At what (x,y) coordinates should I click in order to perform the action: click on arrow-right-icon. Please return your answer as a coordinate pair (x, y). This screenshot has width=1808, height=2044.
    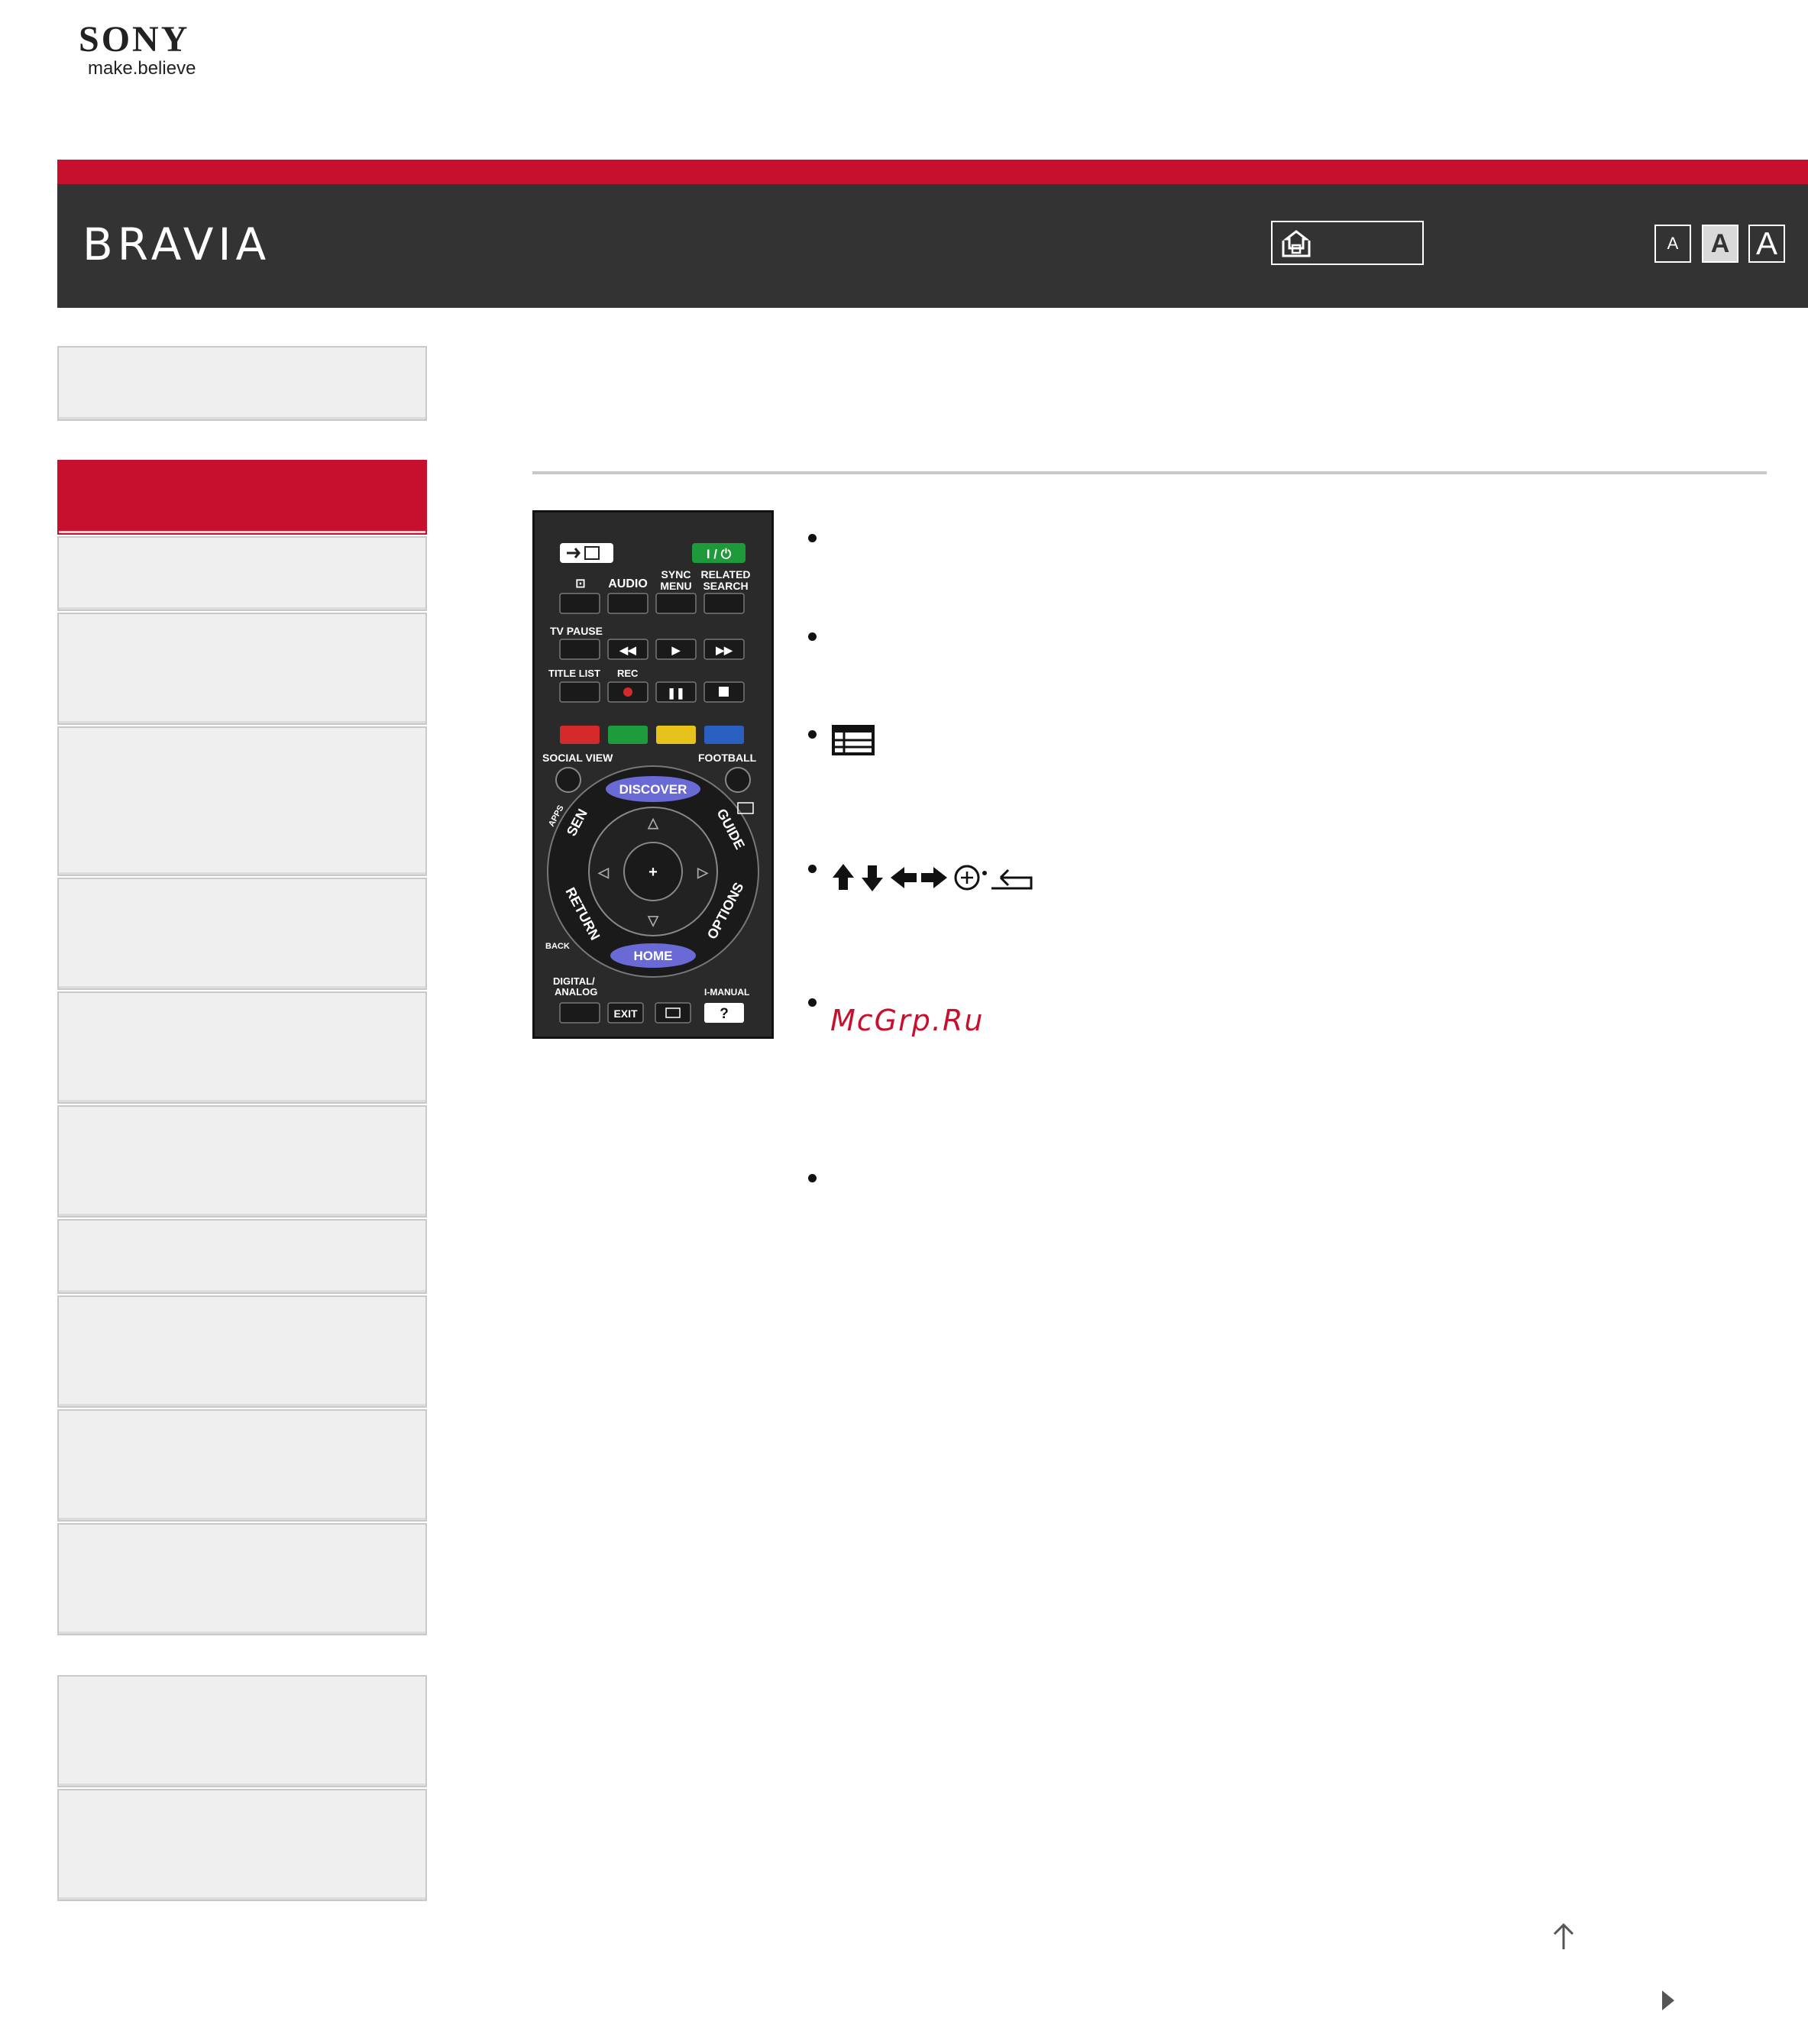
    Looking at the image, I should click on (934, 877).